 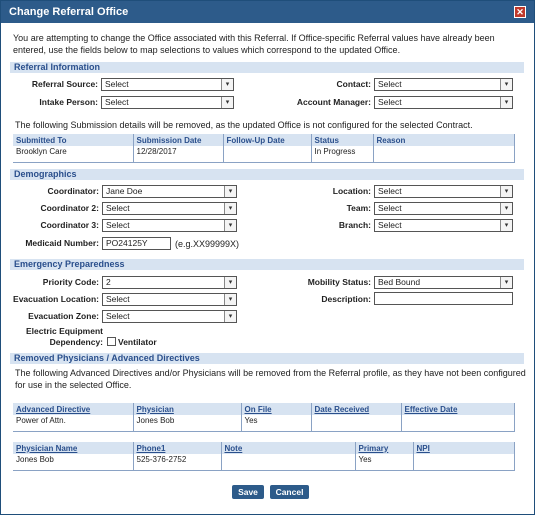 I want to click on account-manager-value: Select, so click(x=390, y=102).